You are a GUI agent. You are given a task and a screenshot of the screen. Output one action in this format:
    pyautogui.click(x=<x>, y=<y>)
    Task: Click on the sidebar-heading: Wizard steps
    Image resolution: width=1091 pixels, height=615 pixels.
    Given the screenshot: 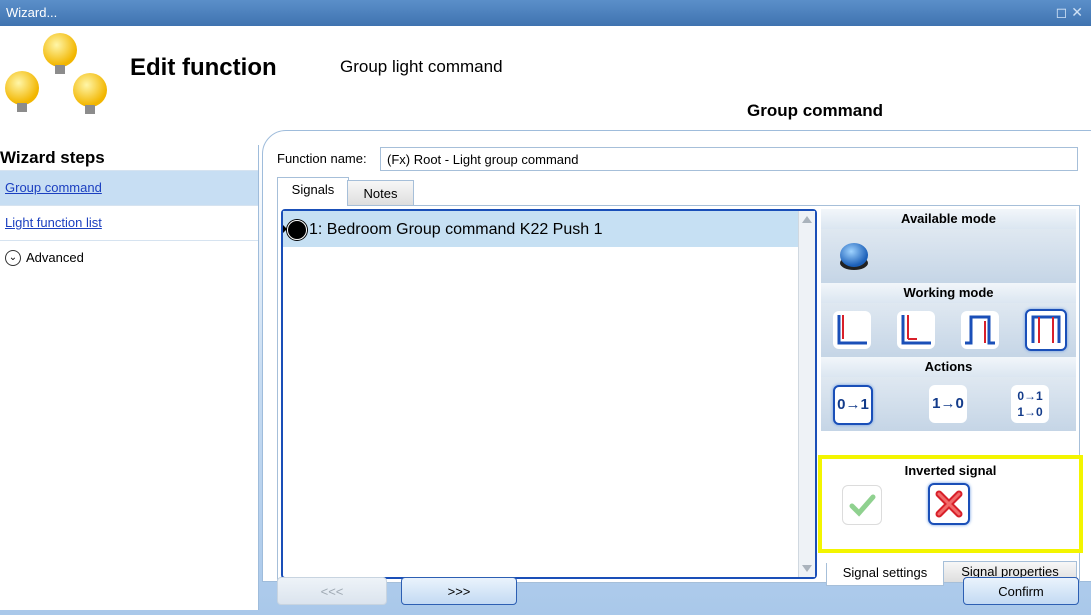 What is the action you would take?
    pyautogui.click(x=52, y=157)
    